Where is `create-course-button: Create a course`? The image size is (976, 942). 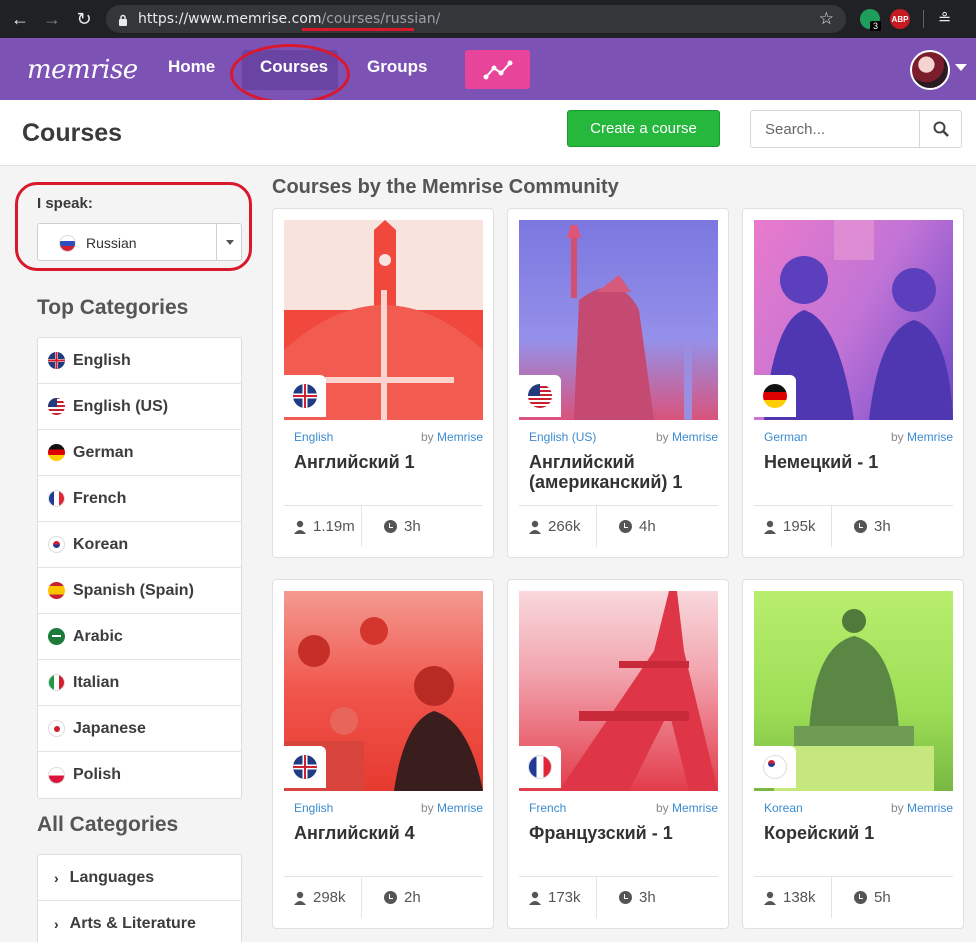 create-course-button: Create a course is located at coordinates (643, 128).